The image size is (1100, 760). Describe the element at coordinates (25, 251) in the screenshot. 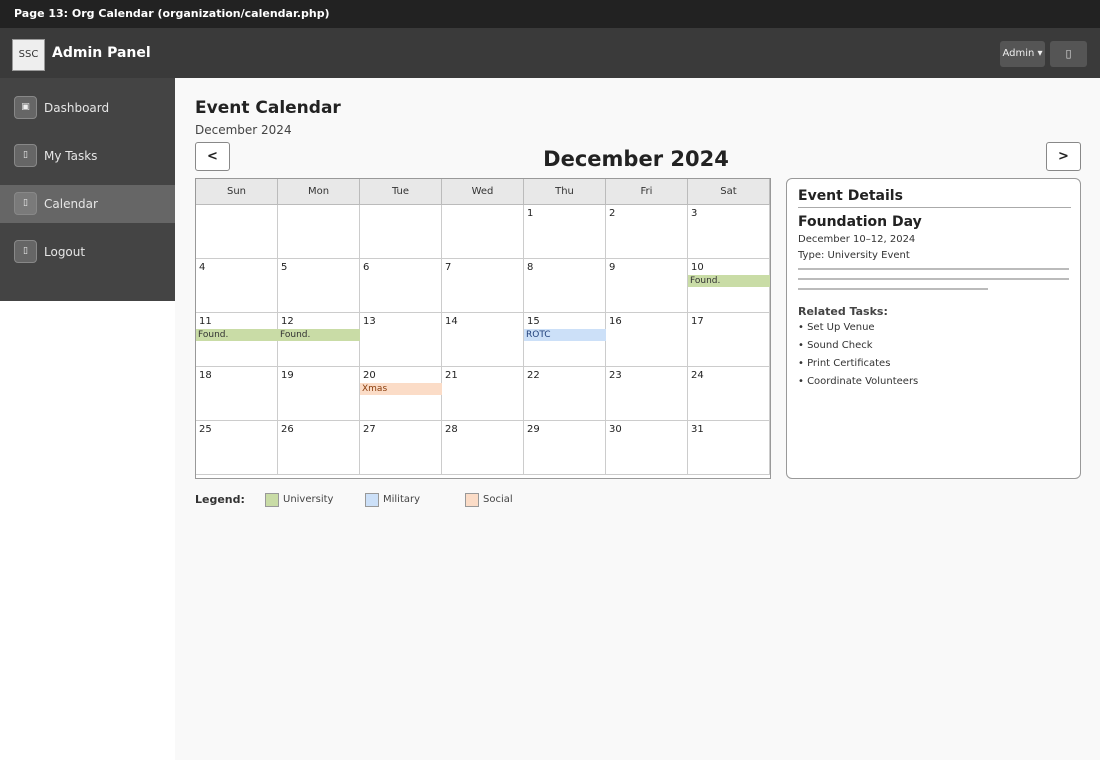

I see `logout-icon: ▯` at that location.